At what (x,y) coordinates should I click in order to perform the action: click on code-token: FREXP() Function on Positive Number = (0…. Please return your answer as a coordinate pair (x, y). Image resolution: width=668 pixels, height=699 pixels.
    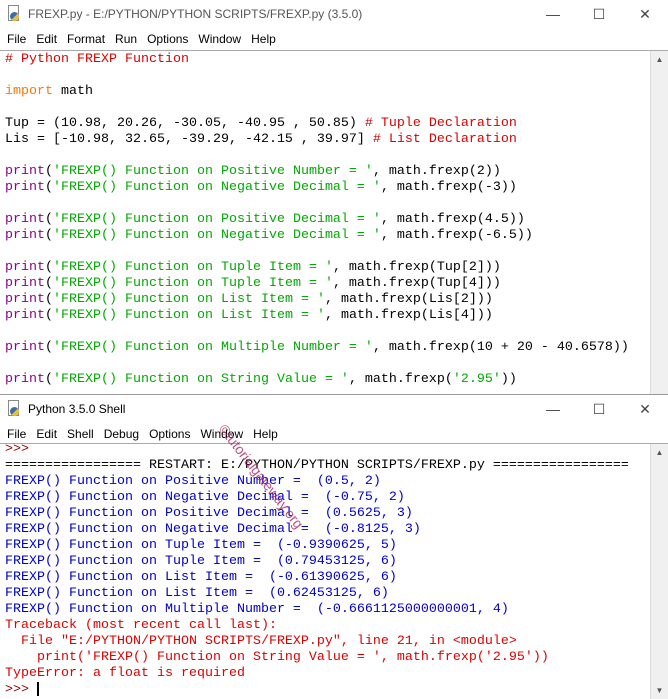
    Looking at the image, I should click on (193, 481).